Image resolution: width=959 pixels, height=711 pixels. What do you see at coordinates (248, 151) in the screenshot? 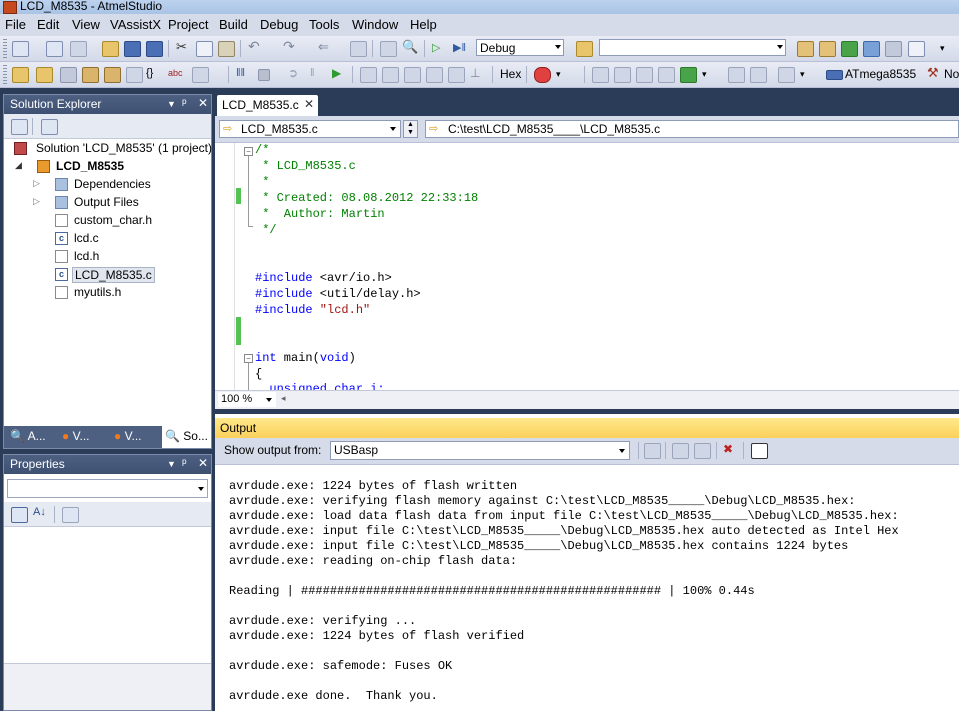
I see `collapse-comment-icon: −` at bounding box center [248, 151].